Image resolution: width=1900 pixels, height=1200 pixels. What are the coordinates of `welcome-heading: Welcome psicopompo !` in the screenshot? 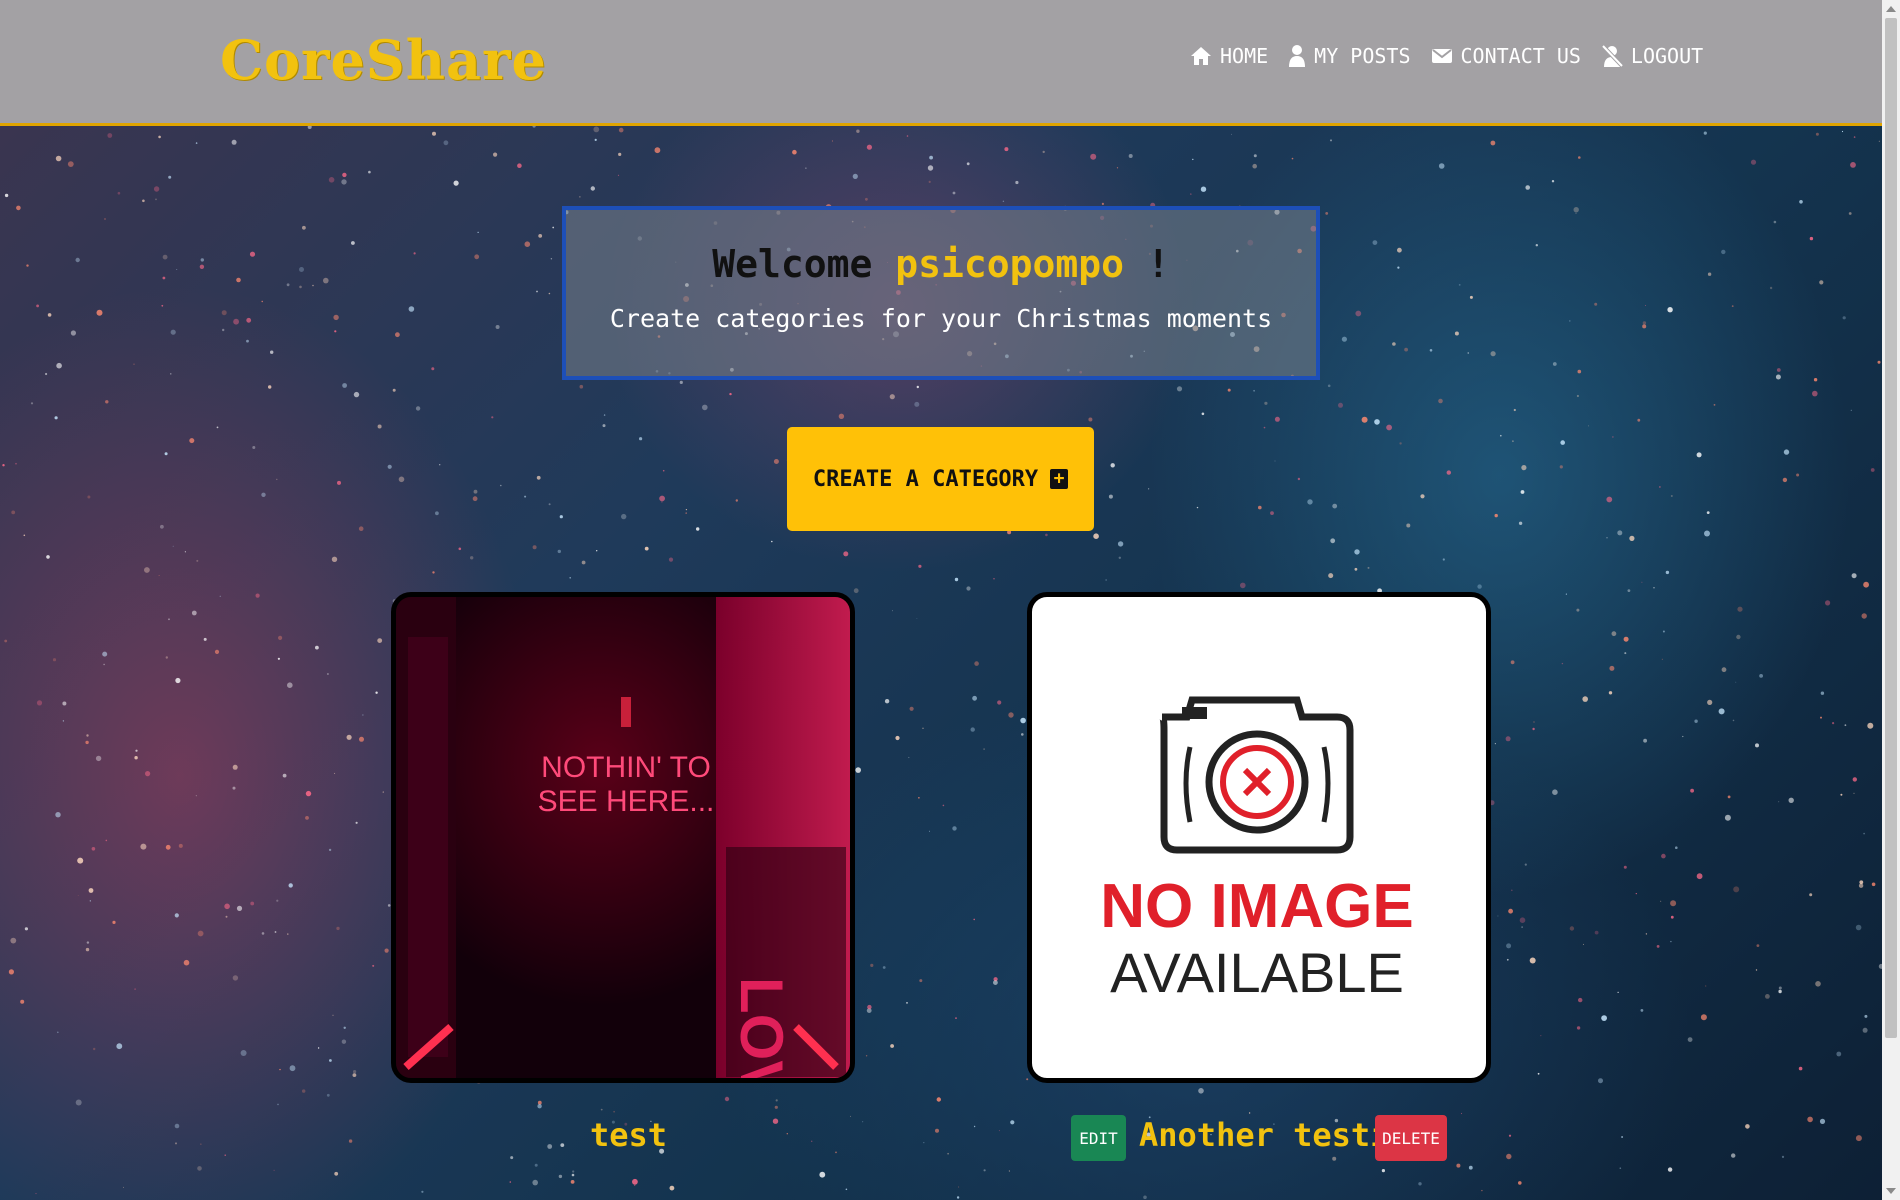 It's located at (941, 264).